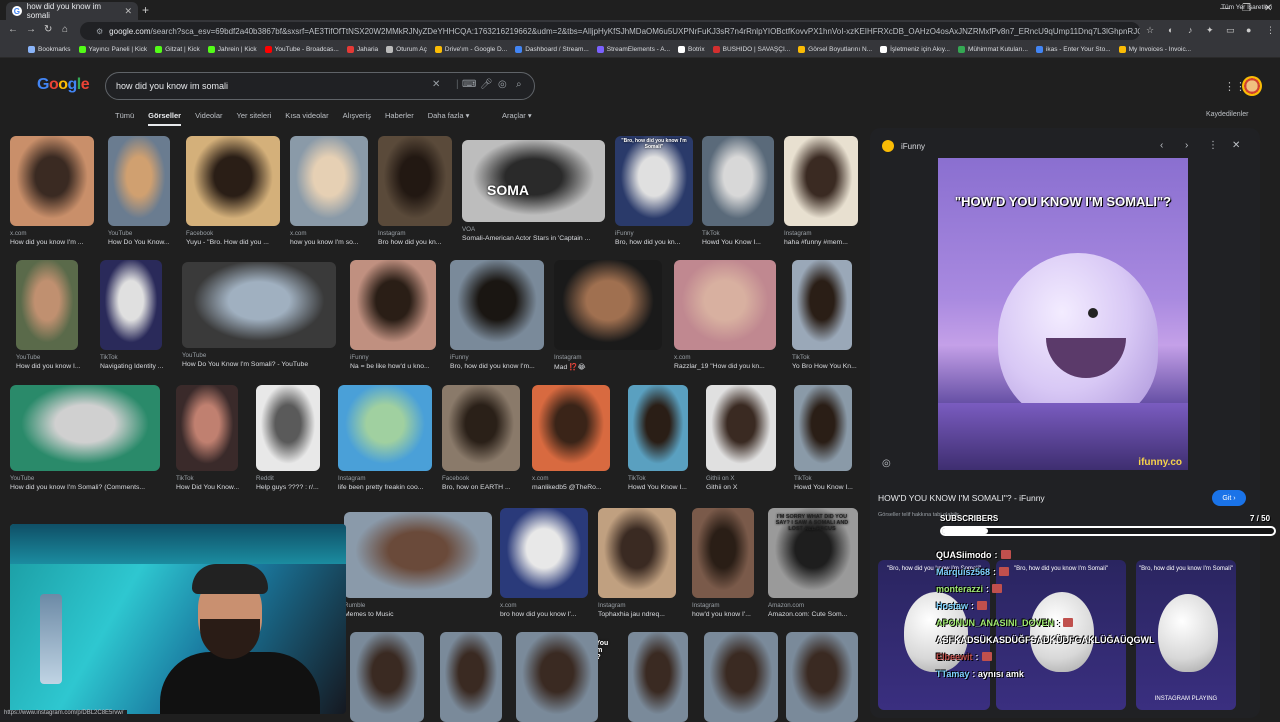  Describe the element at coordinates (436, 84) in the screenshot. I see `clear-icon: ✕` at that location.